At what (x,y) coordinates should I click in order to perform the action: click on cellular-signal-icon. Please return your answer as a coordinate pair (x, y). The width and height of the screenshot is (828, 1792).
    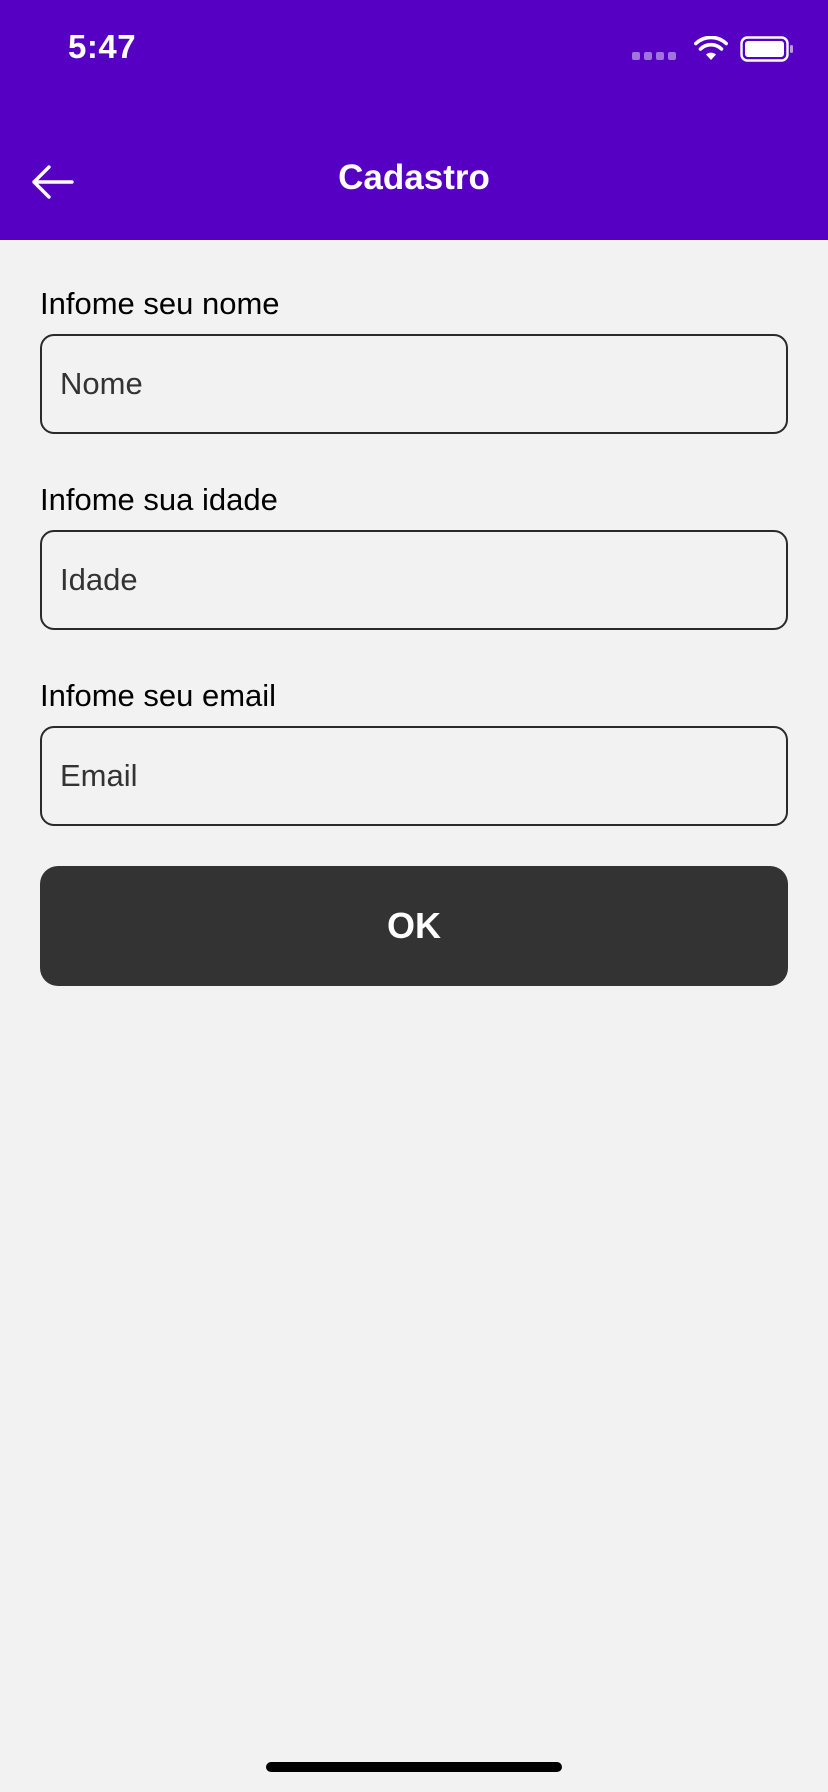
    Looking at the image, I should click on (654, 56).